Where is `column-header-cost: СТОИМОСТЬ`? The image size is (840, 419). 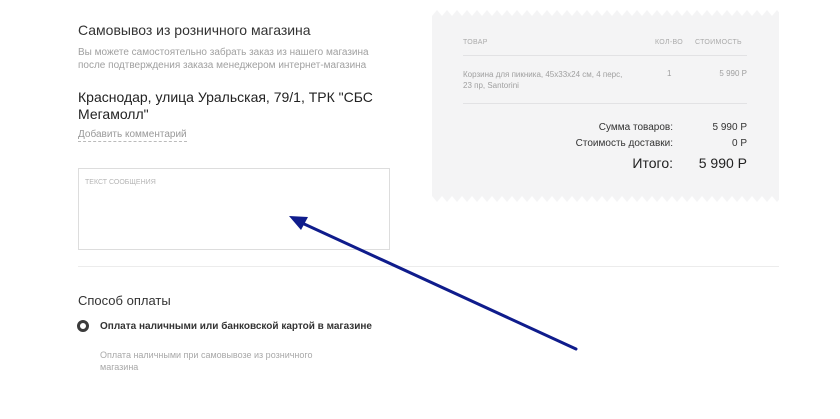 column-header-cost: СТОИМОСТЬ is located at coordinates (718, 42).